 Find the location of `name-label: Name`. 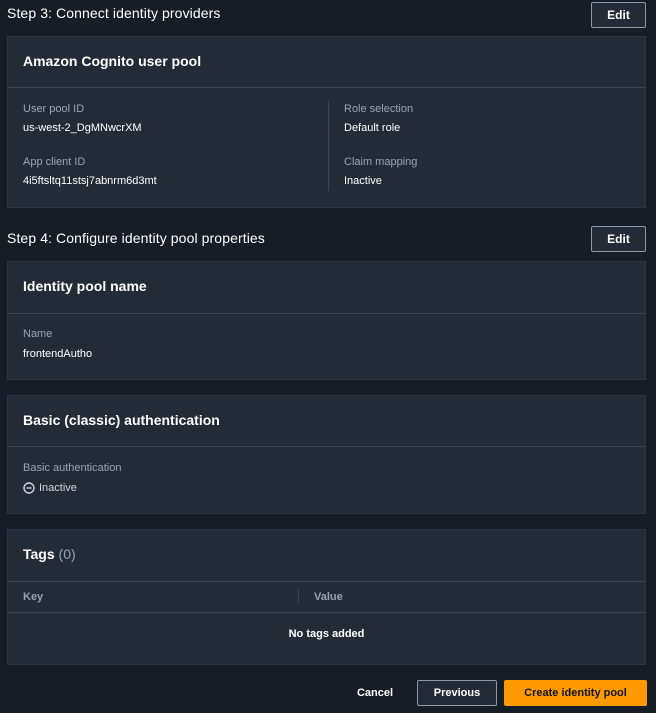

name-label: Name is located at coordinates (38, 334).